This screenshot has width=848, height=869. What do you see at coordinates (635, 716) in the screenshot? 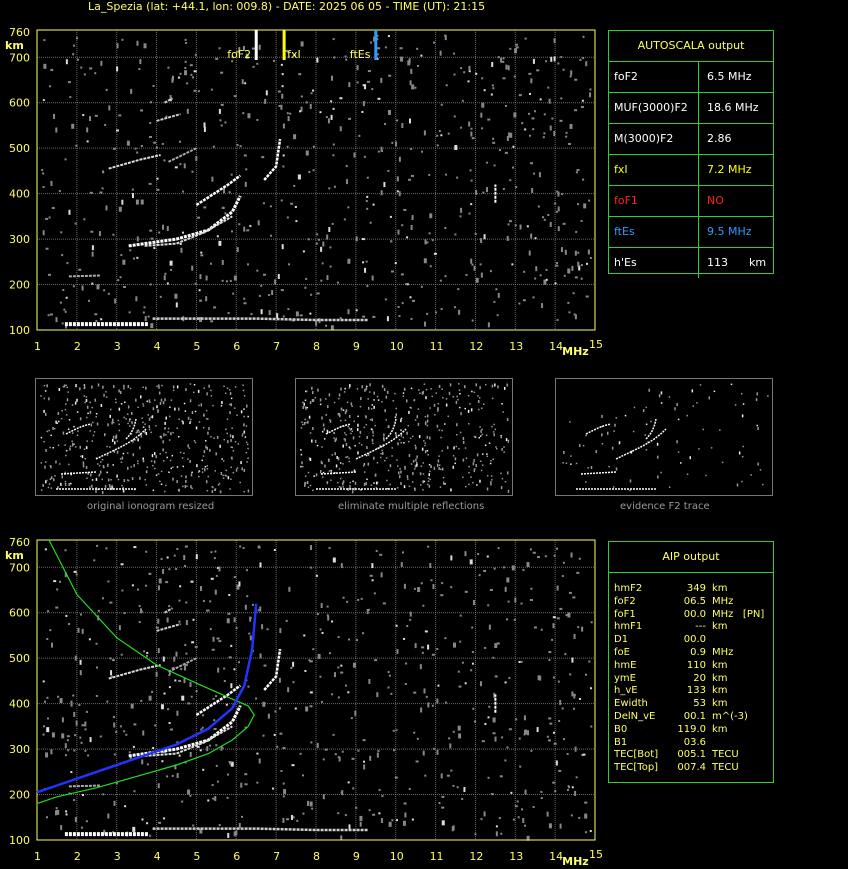
I see `aip-key: DelN_vE` at bounding box center [635, 716].